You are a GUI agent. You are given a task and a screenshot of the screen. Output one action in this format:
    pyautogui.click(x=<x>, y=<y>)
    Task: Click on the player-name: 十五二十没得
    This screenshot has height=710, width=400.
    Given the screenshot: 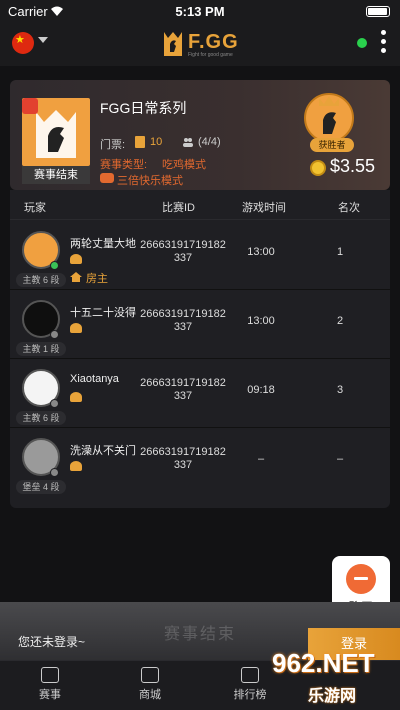 What is the action you would take?
    pyautogui.click(x=103, y=313)
    